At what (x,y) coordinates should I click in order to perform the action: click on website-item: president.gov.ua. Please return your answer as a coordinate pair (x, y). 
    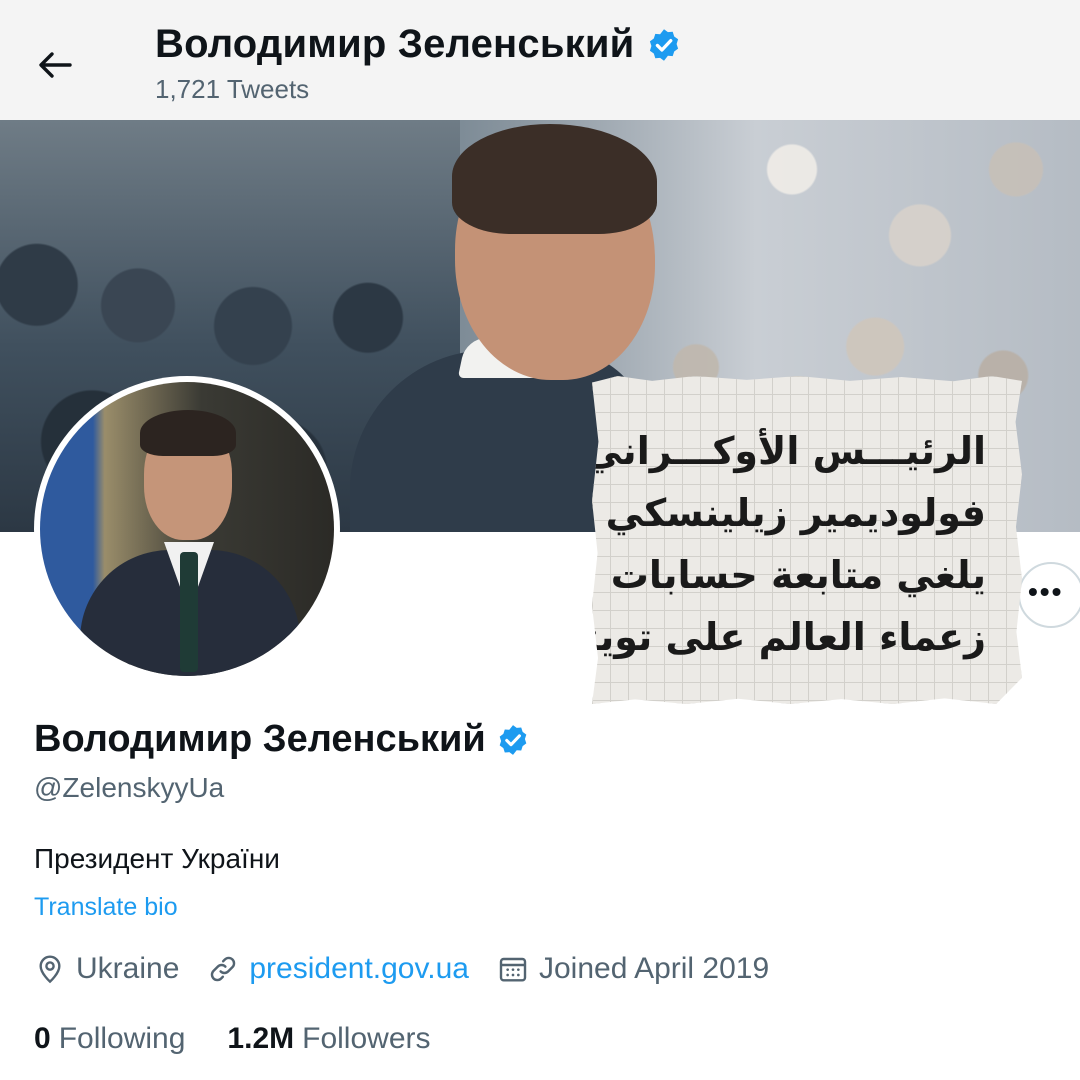
    Looking at the image, I should click on (338, 969).